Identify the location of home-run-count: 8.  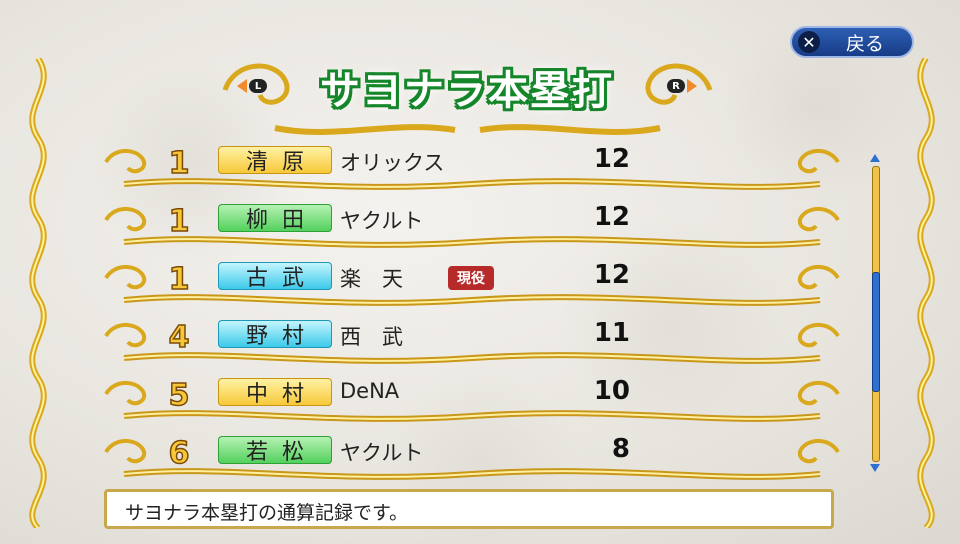
(620, 449).